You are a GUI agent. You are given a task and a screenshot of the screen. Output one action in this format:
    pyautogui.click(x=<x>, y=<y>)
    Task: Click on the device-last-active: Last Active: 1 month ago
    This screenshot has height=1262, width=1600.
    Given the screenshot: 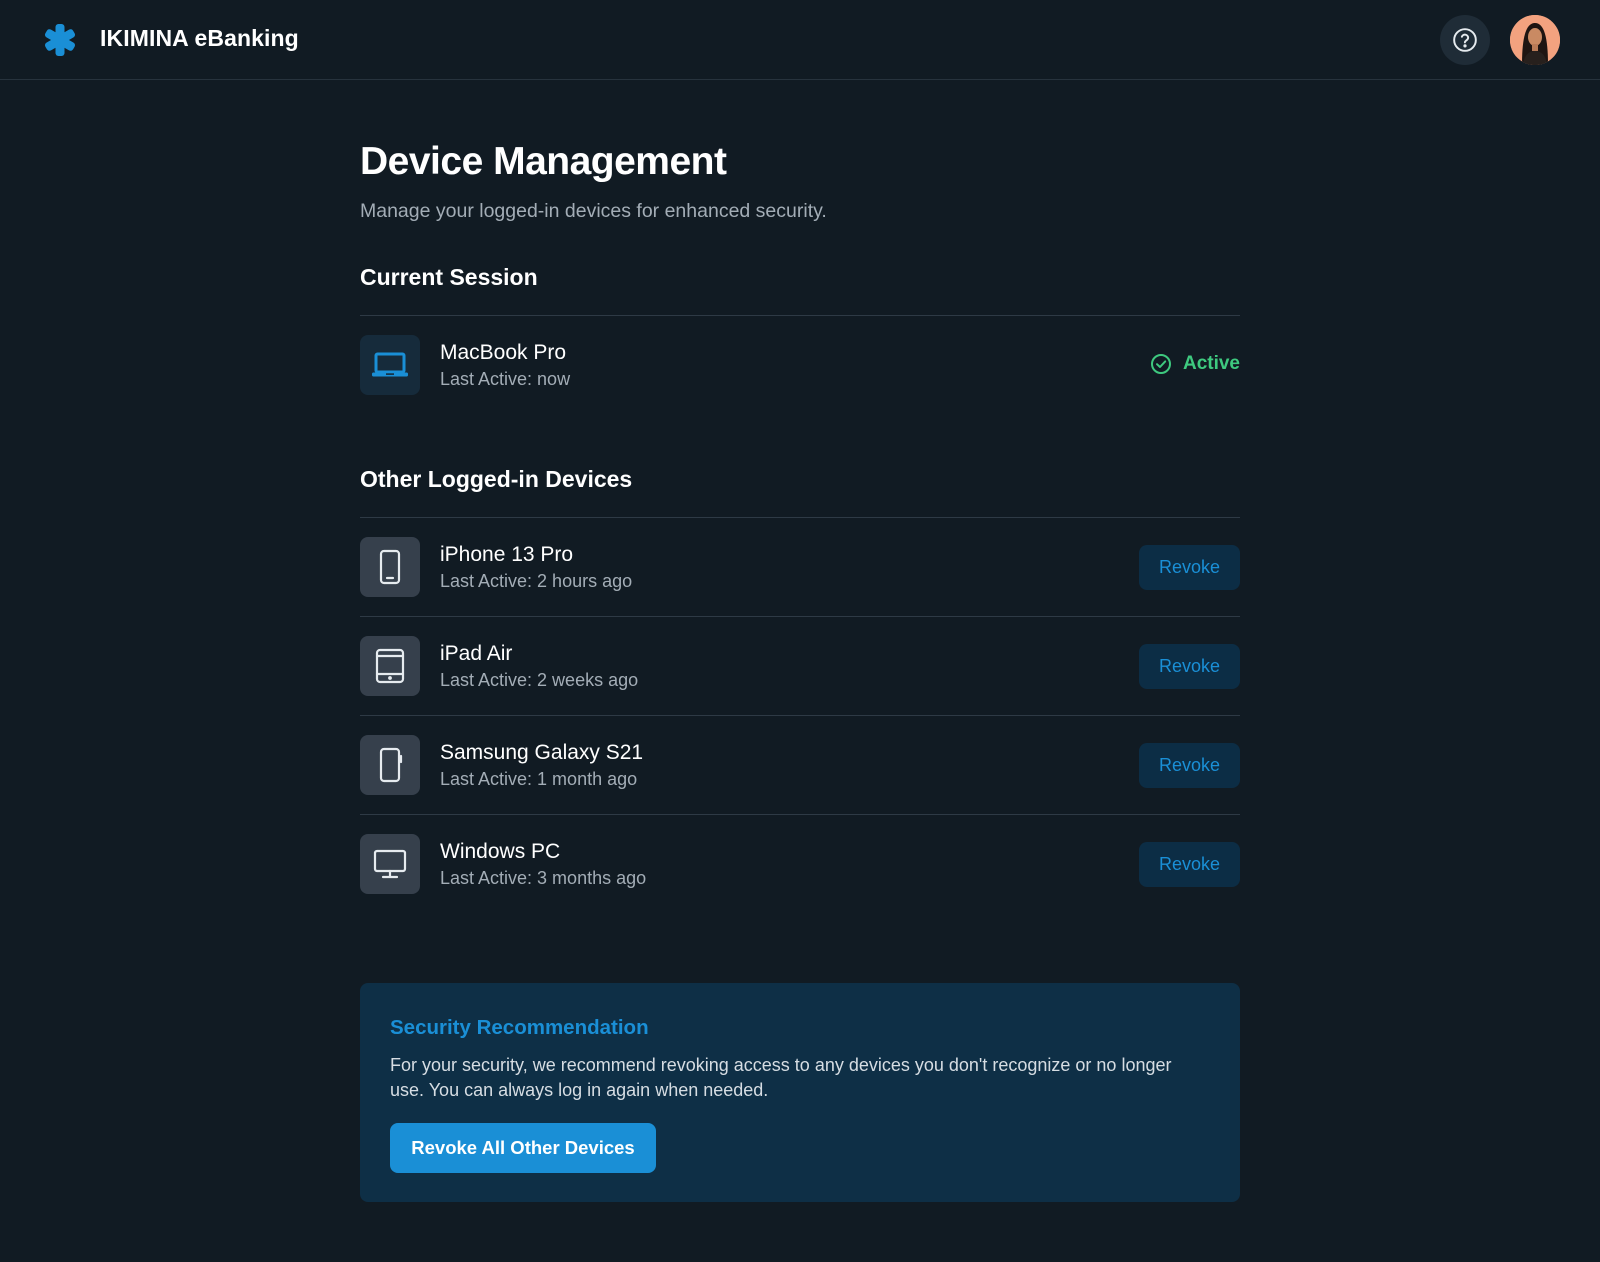 What is the action you would take?
    pyautogui.click(x=539, y=779)
    